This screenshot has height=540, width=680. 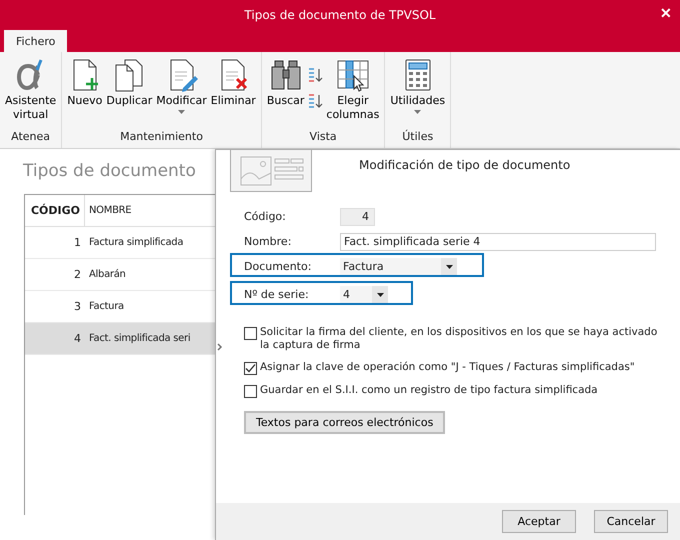 What do you see at coordinates (631, 521) in the screenshot?
I see `dialog-button: Cancelar` at bounding box center [631, 521].